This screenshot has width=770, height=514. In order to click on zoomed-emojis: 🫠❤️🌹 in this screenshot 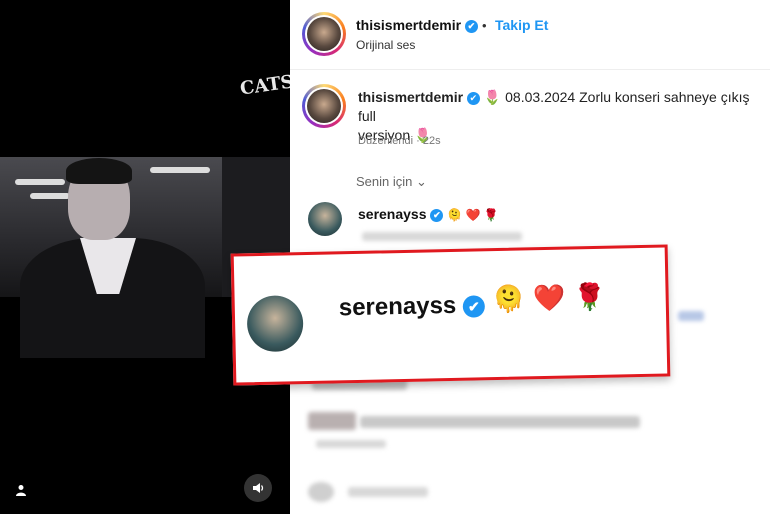, I will do `click(553, 298)`.